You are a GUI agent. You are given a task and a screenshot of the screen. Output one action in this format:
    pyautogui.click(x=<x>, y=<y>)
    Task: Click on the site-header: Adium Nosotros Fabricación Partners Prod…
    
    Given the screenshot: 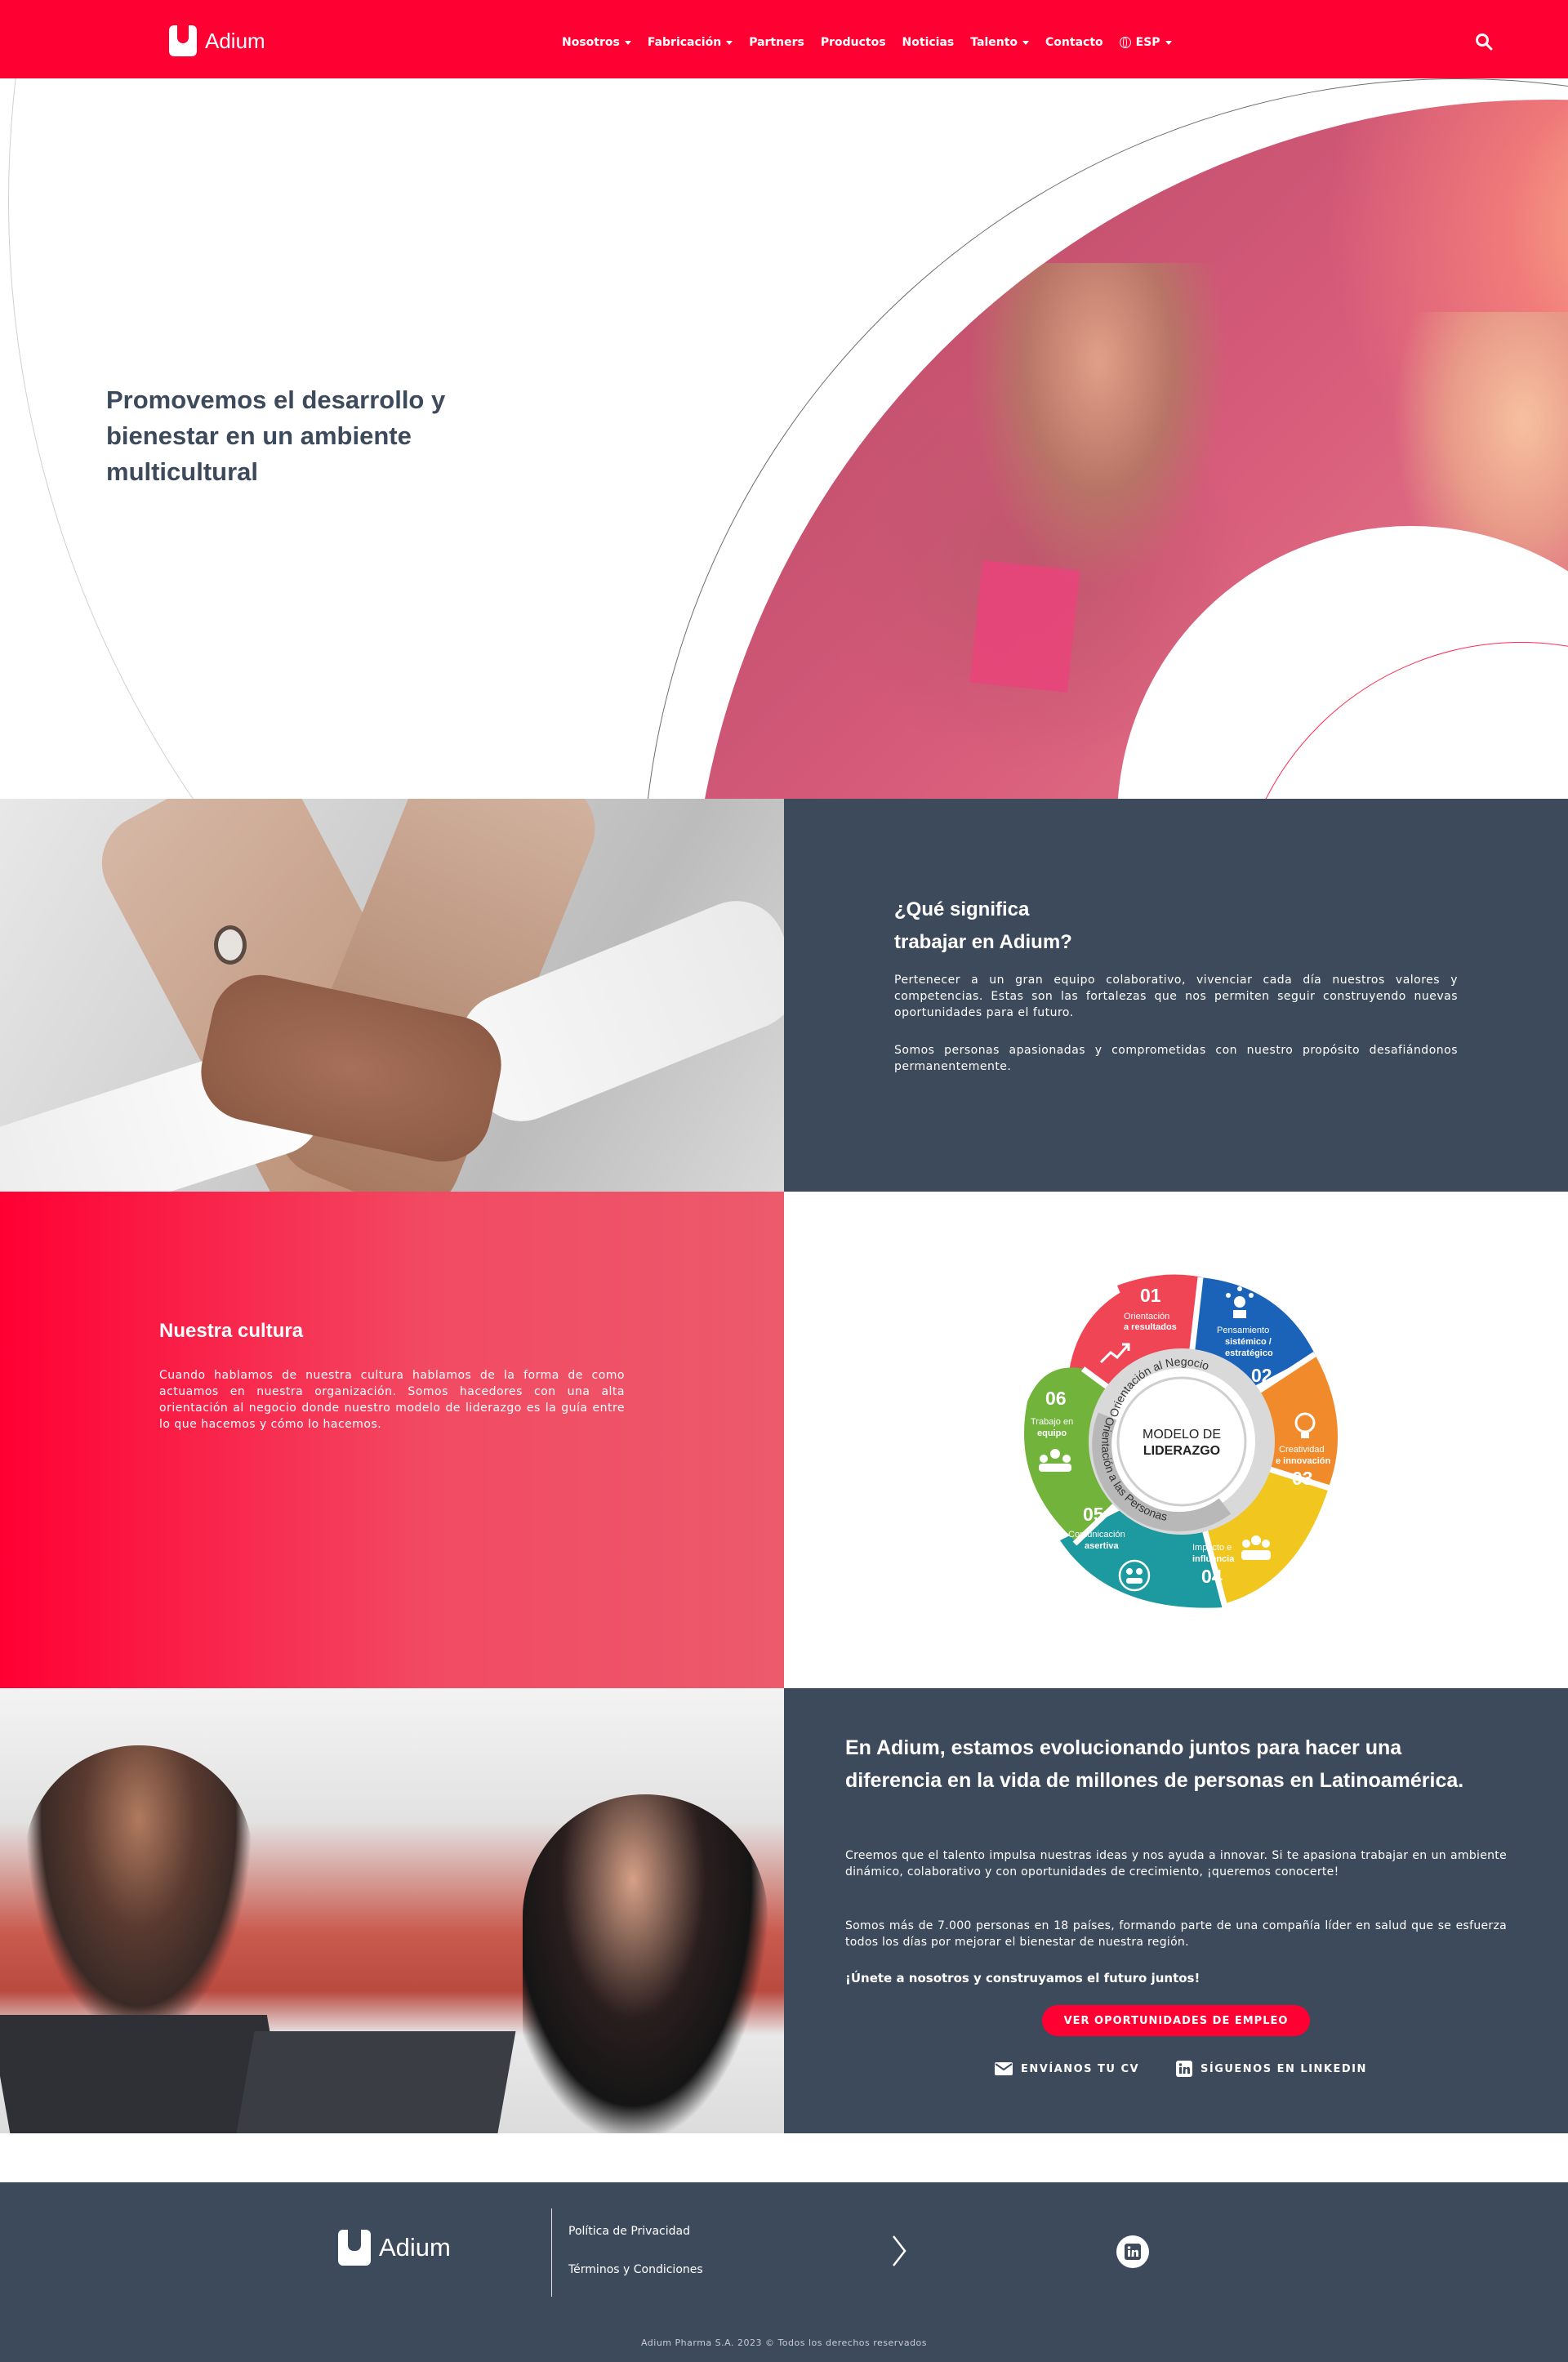 What is the action you would take?
    pyautogui.click(x=784, y=39)
    